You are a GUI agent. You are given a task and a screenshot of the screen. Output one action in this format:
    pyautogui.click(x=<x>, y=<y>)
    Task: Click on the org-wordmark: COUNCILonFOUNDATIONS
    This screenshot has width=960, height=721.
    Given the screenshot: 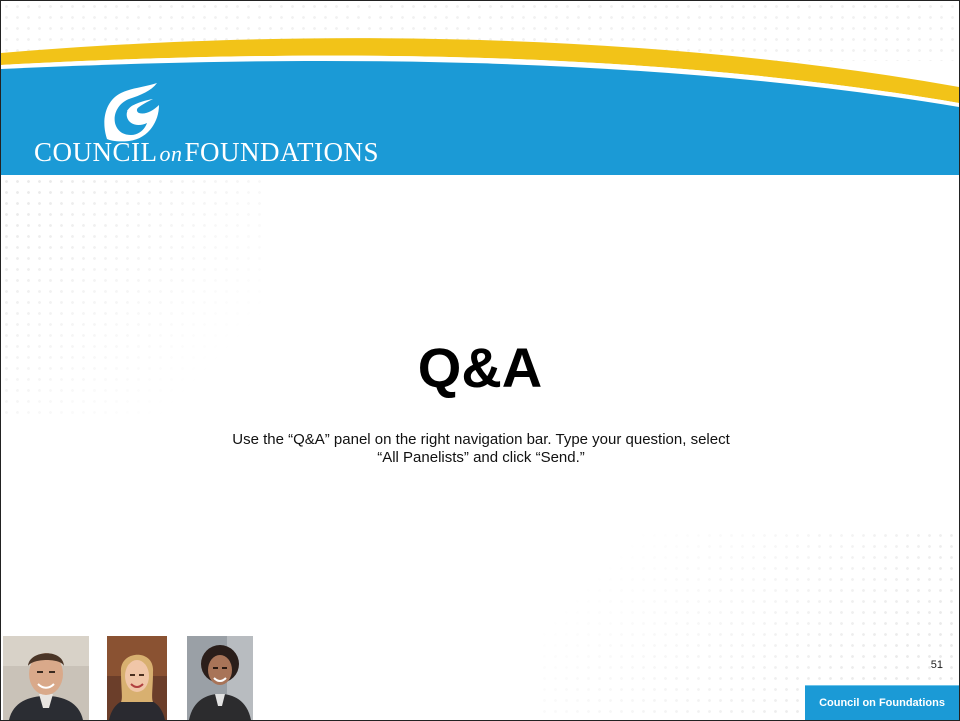 What is the action you would take?
    pyautogui.click(x=206, y=152)
    